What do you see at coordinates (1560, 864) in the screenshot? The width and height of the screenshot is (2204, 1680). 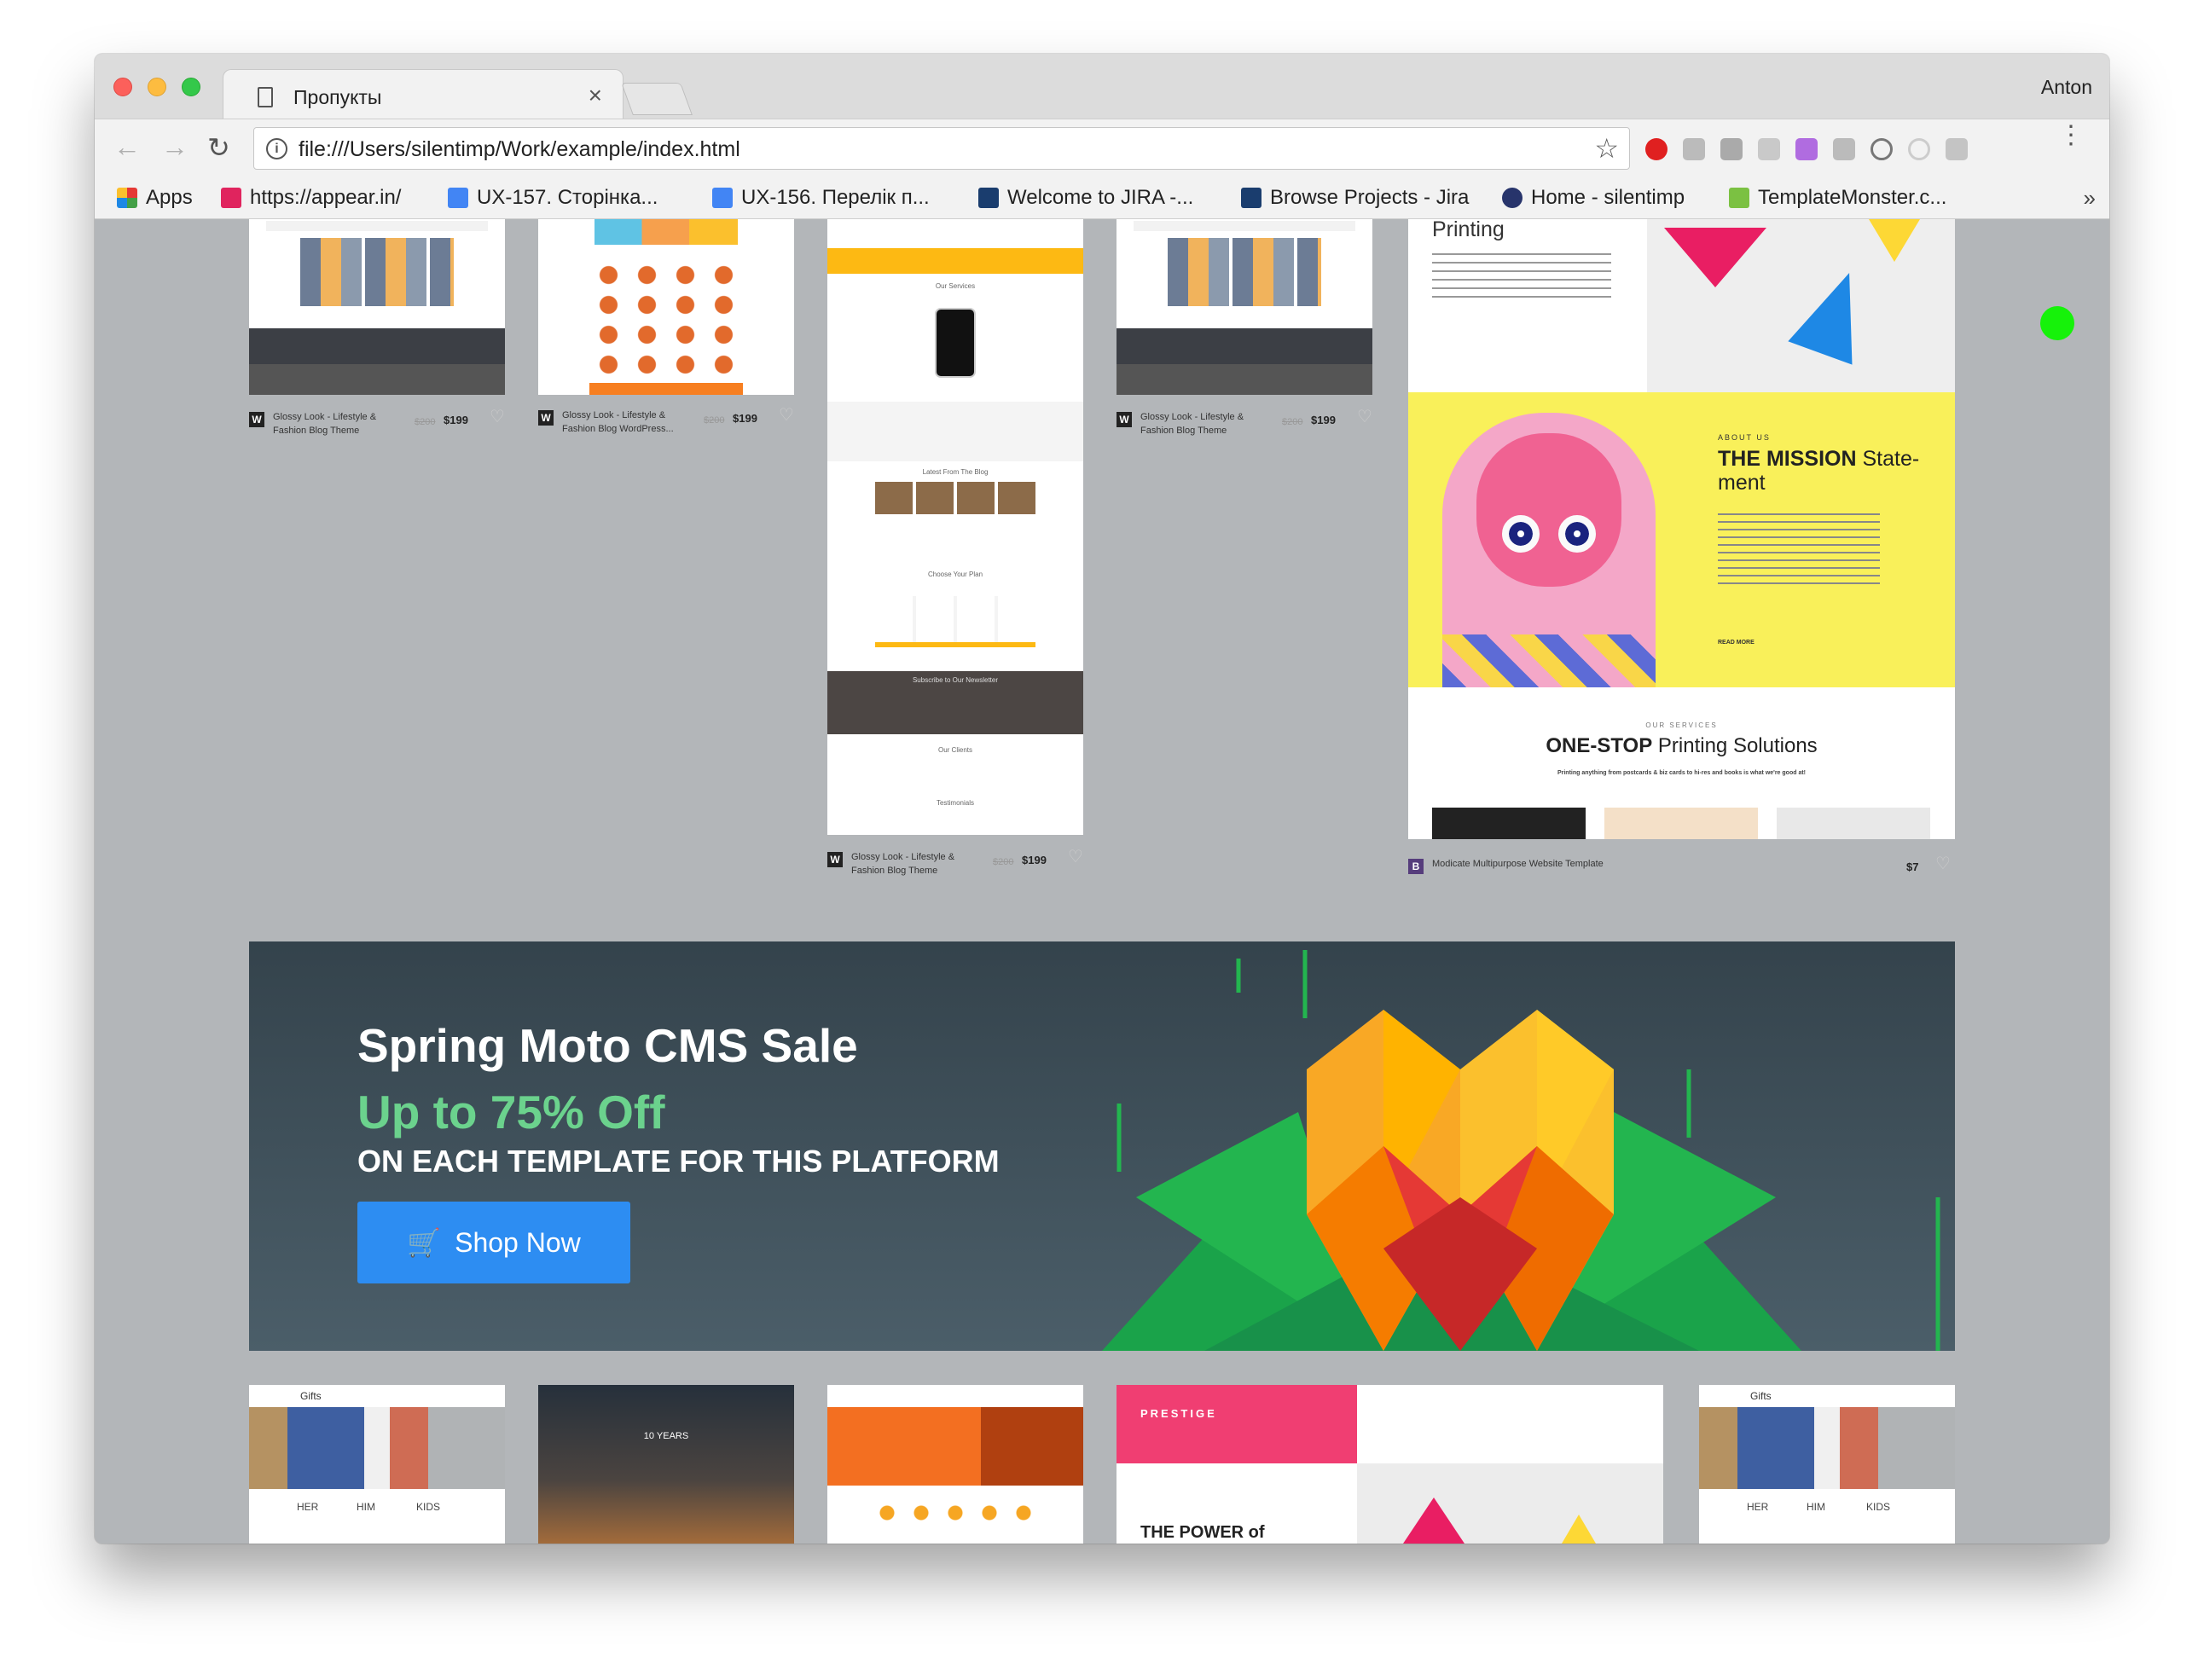 I see `product-name: Modicate Multipurpose Website Template` at bounding box center [1560, 864].